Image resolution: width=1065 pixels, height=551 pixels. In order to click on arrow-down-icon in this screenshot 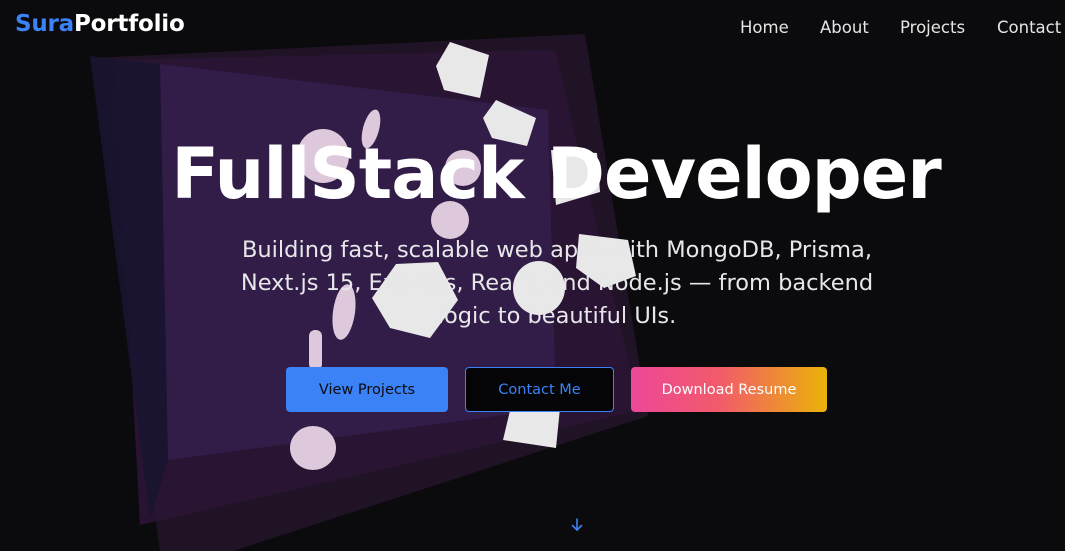, I will do `click(577, 525)`.